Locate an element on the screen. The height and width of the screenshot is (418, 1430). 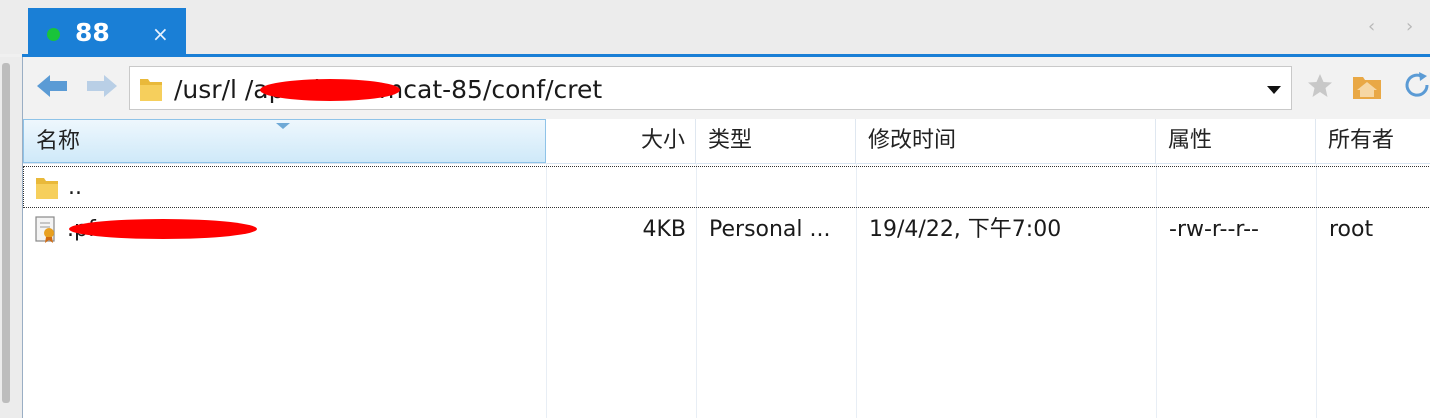
session-tab: 88 × is located at coordinates (107, 31).